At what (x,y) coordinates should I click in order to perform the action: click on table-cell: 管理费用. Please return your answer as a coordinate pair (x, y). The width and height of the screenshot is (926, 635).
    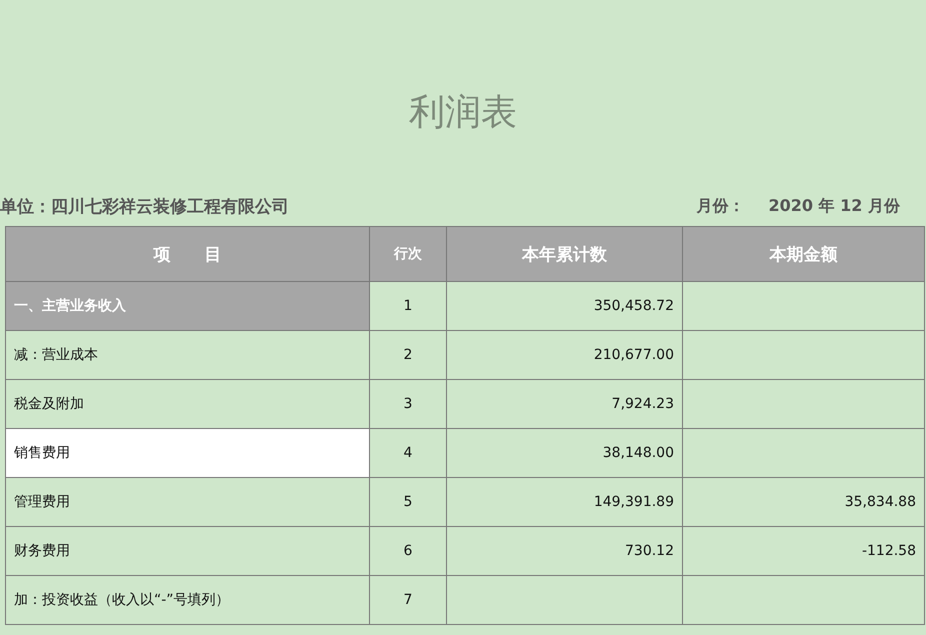
    Looking at the image, I should click on (188, 502).